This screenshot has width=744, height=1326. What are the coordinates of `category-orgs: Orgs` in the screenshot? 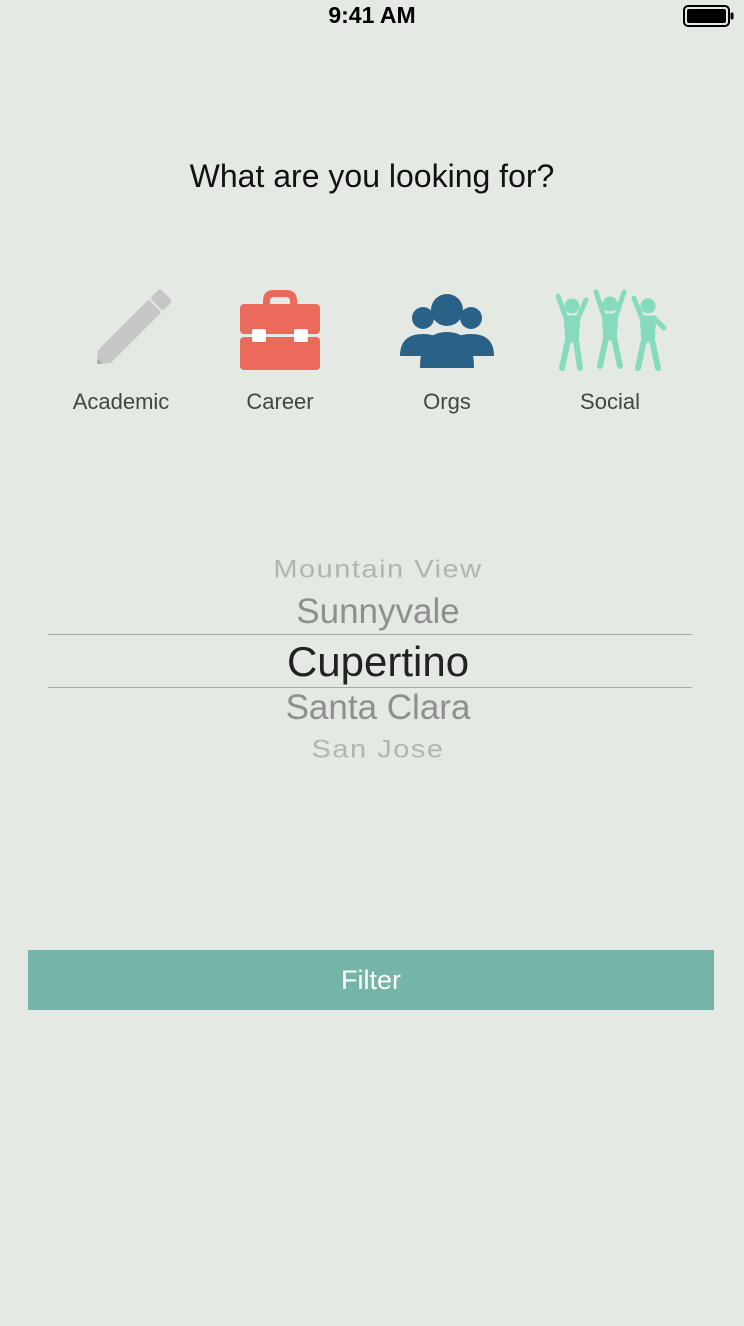 It's located at (447, 354).